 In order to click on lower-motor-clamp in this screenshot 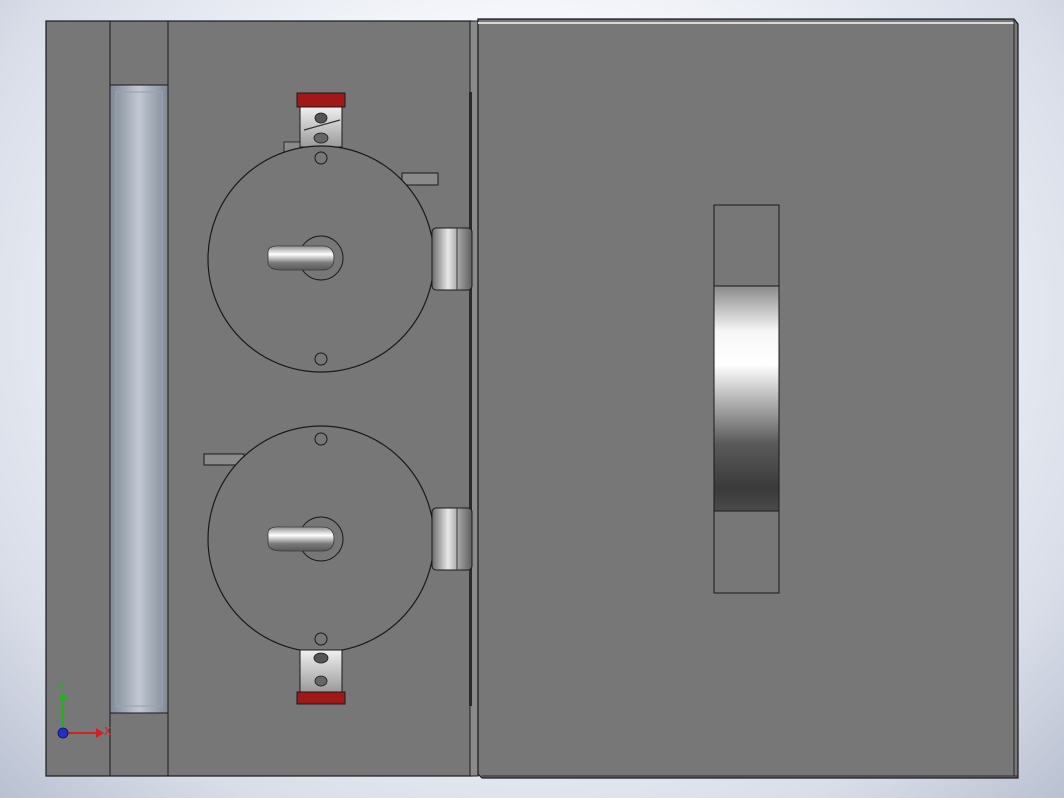, I will do `click(321, 677)`.